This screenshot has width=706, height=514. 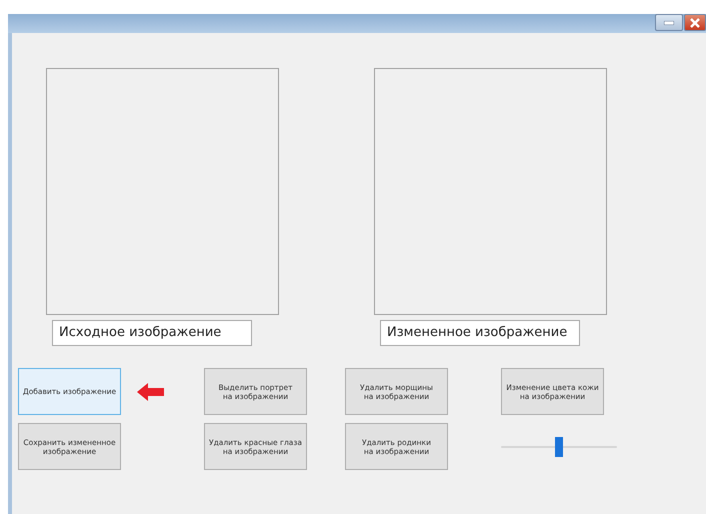 I want to click on arrow-icon, so click(x=150, y=391).